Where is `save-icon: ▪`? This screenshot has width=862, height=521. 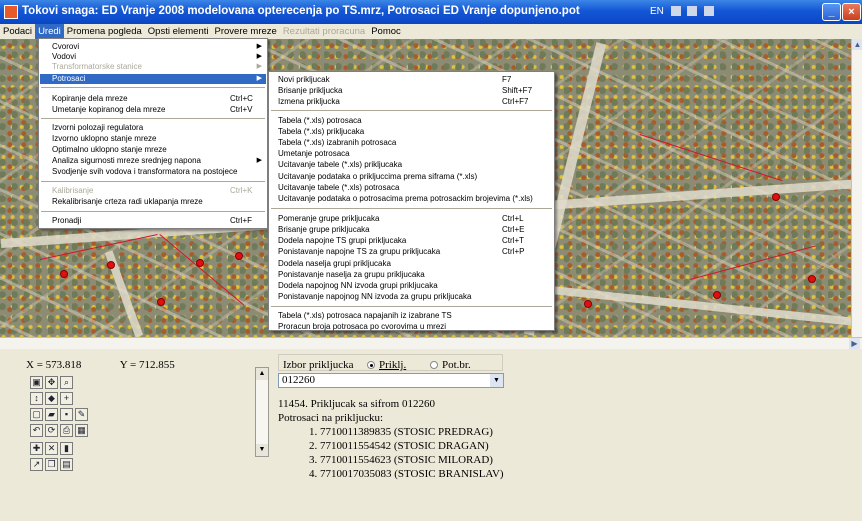 save-icon: ▪ is located at coordinates (66, 414).